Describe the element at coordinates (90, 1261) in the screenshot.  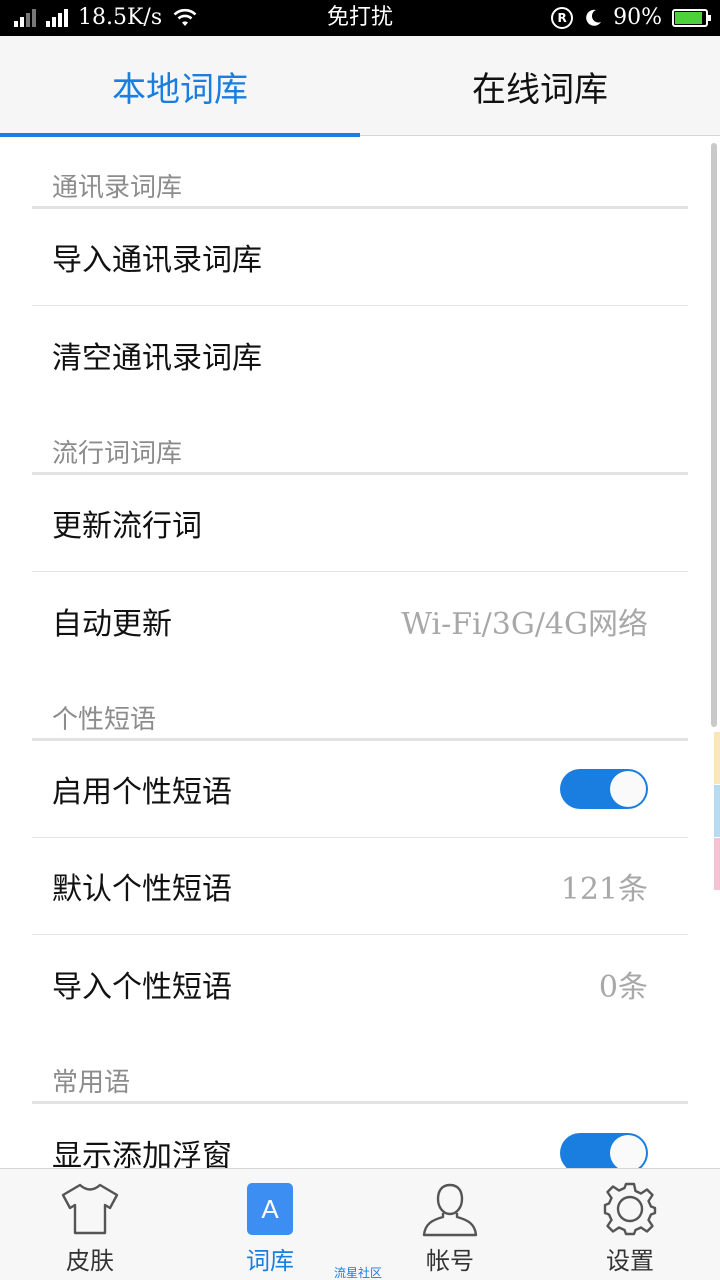
I see `nav-label: 皮肤` at that location.